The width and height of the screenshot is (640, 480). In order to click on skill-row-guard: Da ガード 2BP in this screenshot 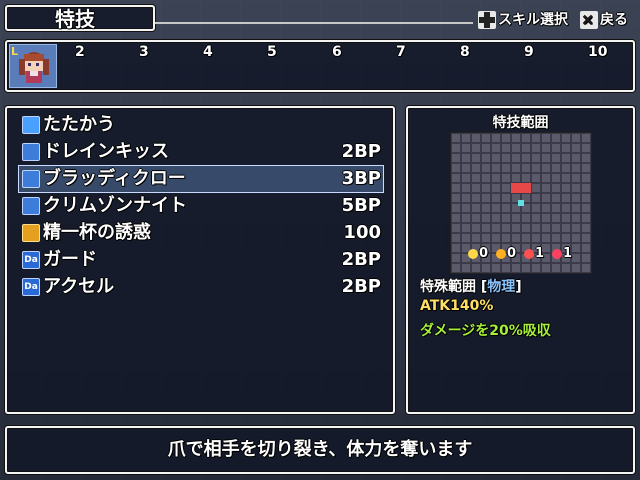, I will do `click(201, 260)`.